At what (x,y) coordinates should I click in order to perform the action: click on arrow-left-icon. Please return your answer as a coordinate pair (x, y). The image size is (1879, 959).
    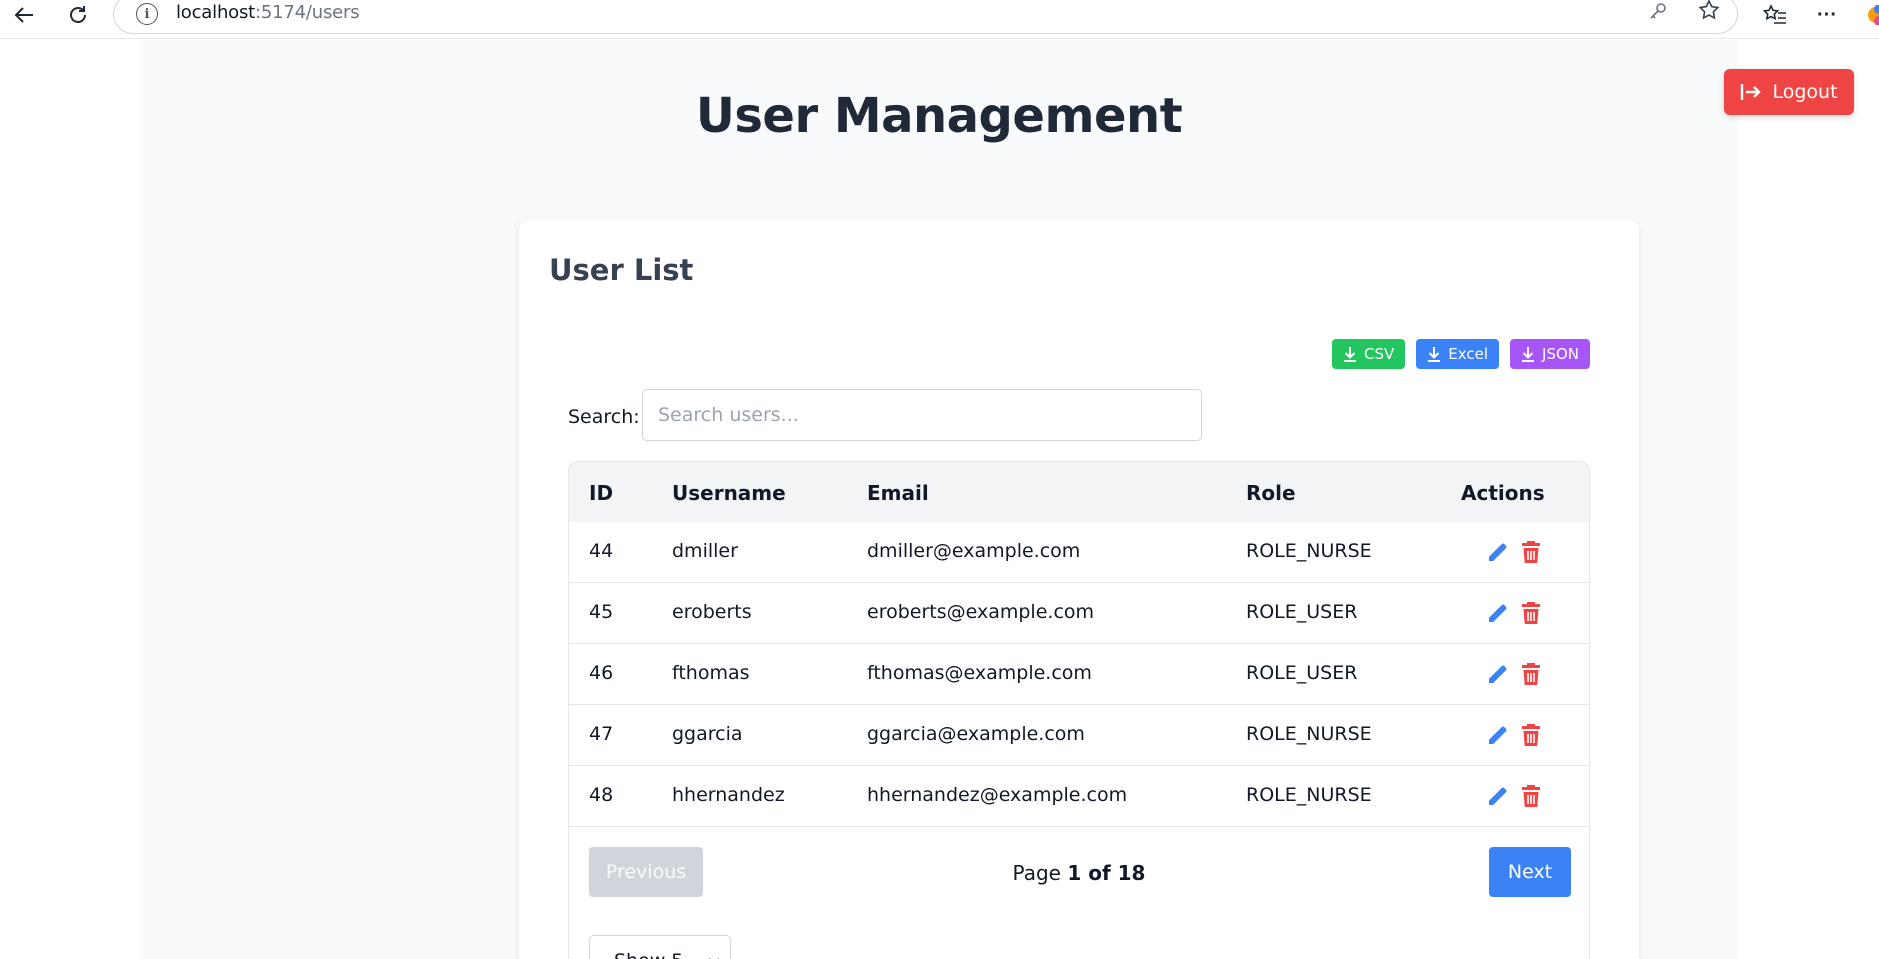
    Looking at the image, I should click on (23, 15).